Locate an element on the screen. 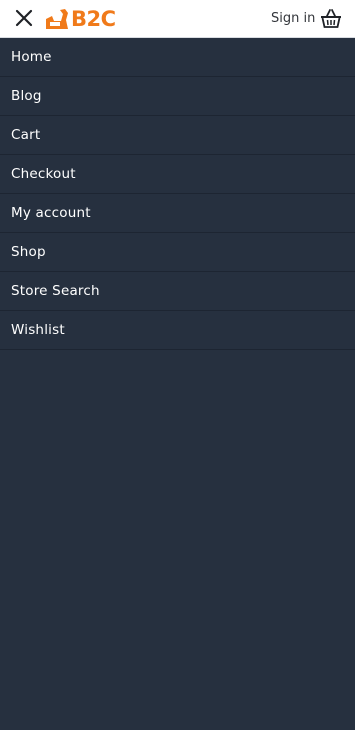 The height and width of the screenshot is (730, 355). menu-item-shop: Shop is located at coordinates (177, 252).